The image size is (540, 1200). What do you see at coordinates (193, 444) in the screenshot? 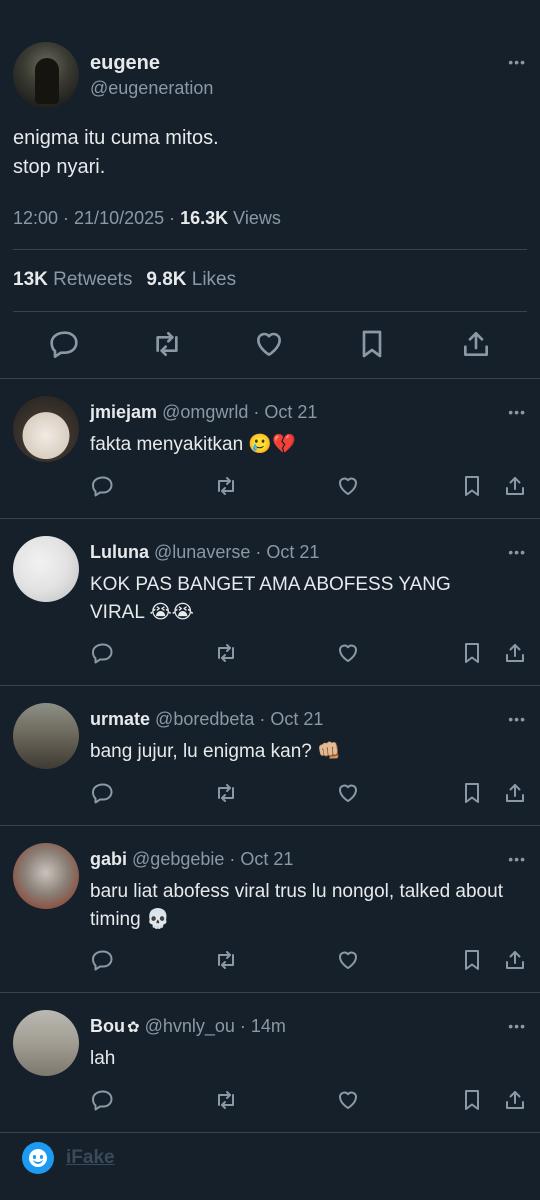
I see `reply-text: fakta menyakitkan 🥲💔` at bounding box center [193, 444].